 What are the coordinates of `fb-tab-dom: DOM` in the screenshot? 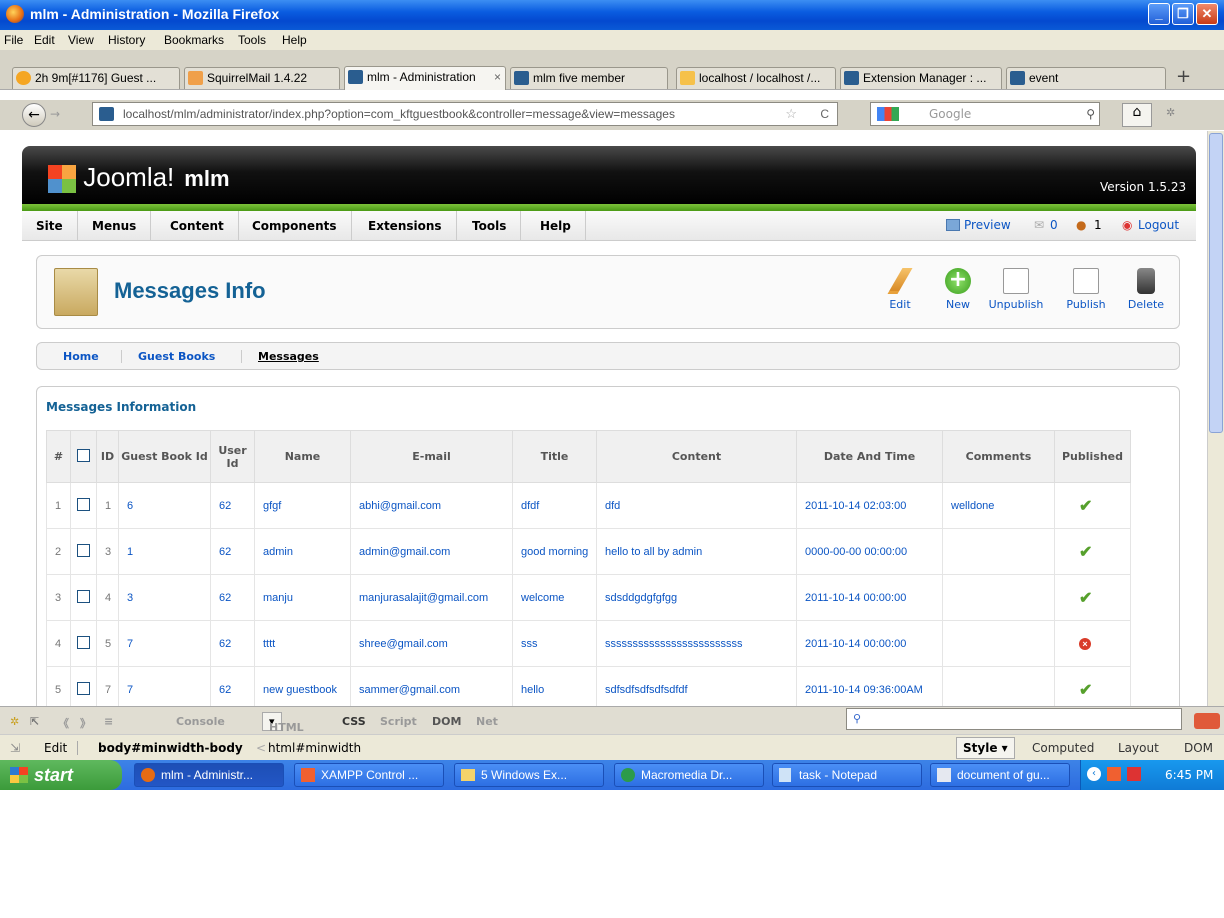 It's located at (446, 721).